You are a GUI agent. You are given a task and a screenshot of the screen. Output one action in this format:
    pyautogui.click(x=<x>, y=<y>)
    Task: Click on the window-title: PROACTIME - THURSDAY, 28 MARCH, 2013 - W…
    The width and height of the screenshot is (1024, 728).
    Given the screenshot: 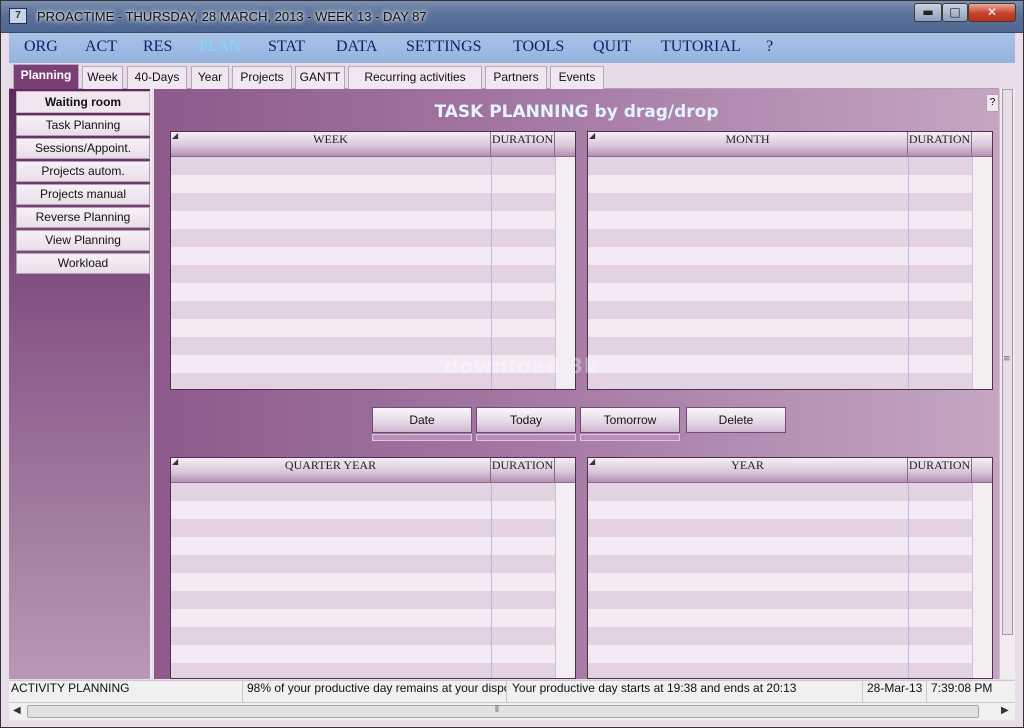 What is the action you would take?
    pyautogui.click(x=232, y=16)
    